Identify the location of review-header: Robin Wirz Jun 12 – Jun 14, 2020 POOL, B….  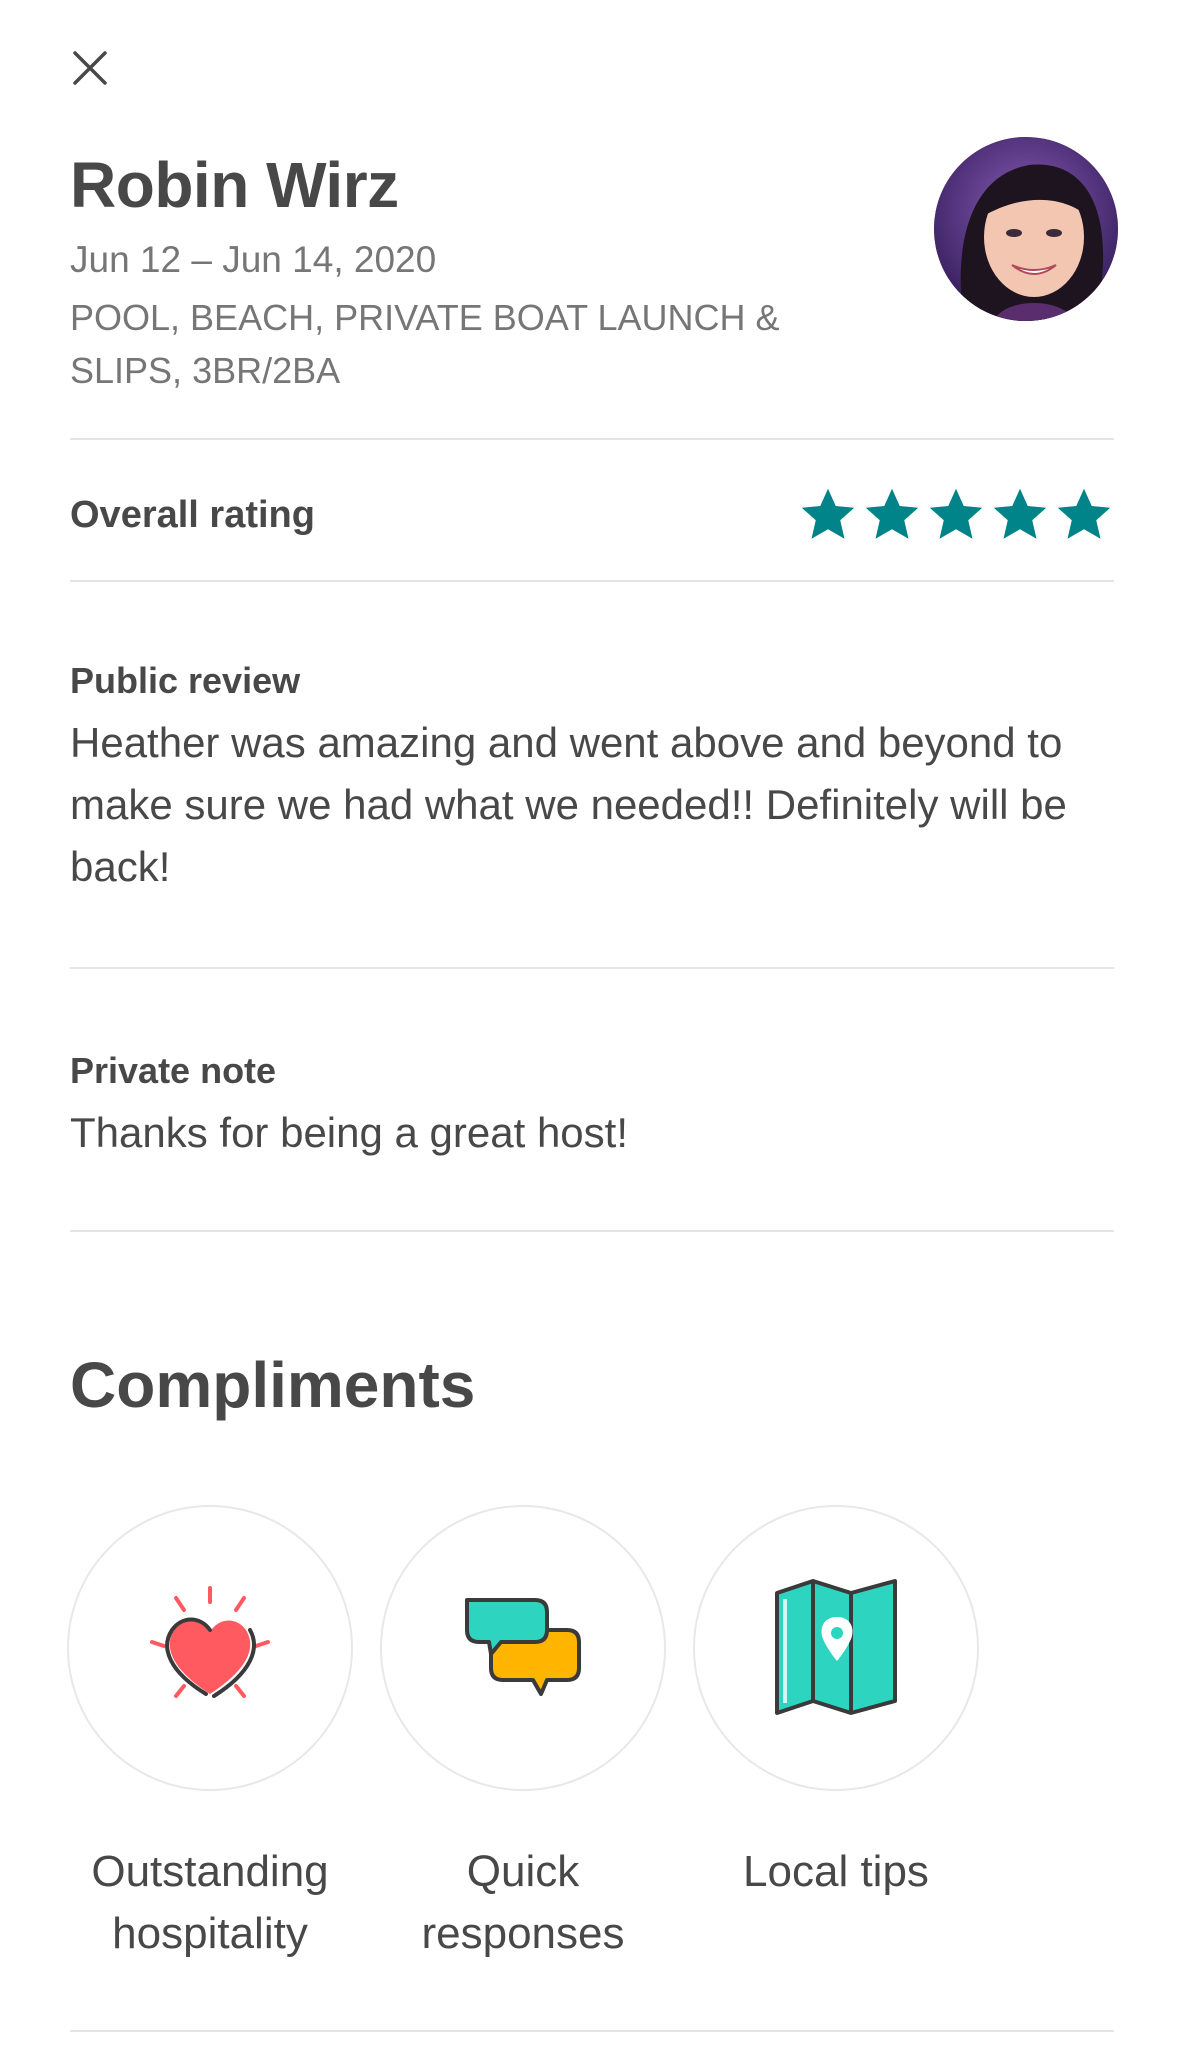
(470, 273).